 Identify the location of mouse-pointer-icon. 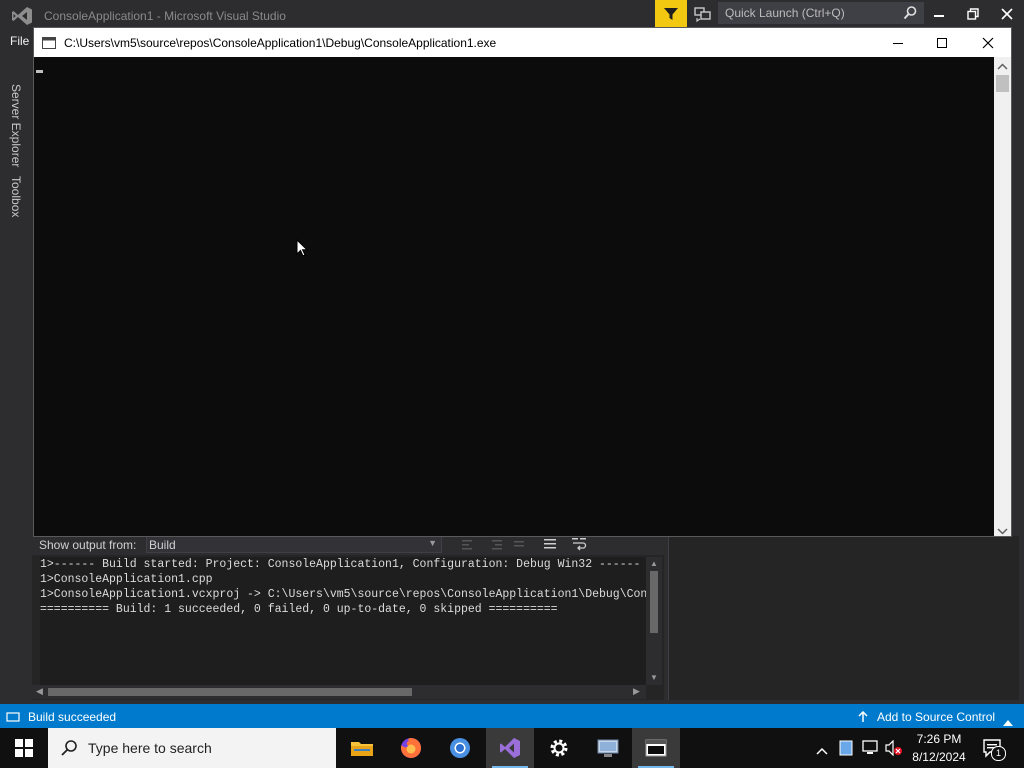
(302, 250).